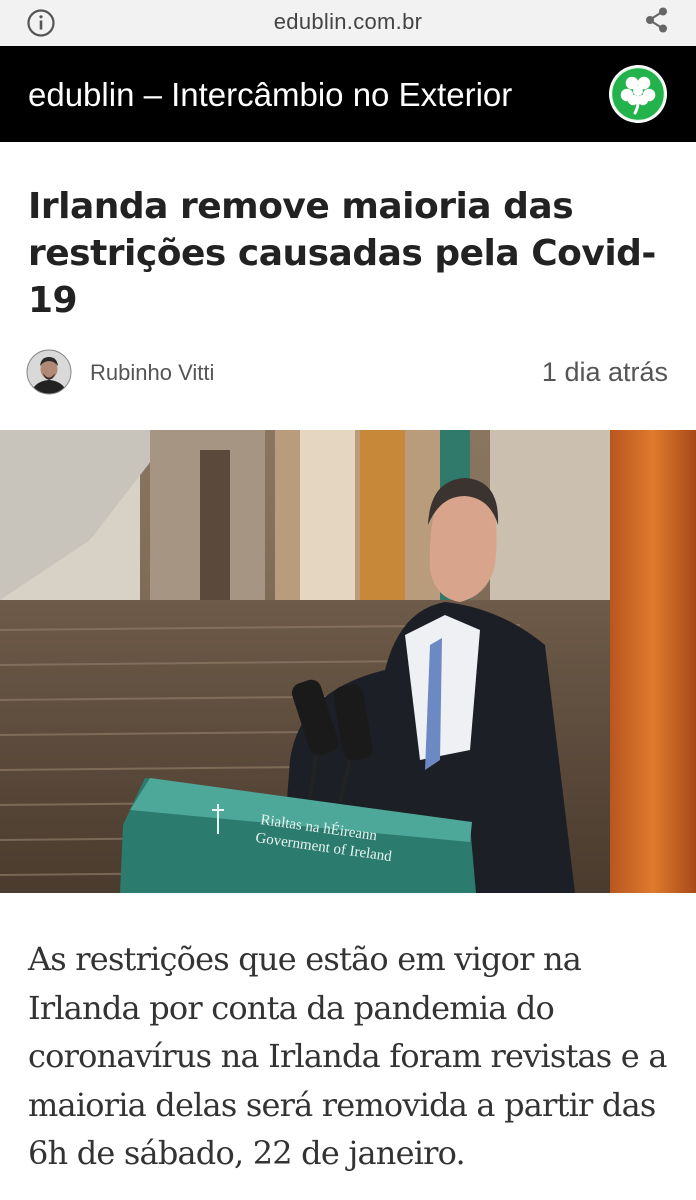 The height and width of the screenshot is (1200, 696). I want to click on author-name: Rubinho Vitti, so click(152, 373).